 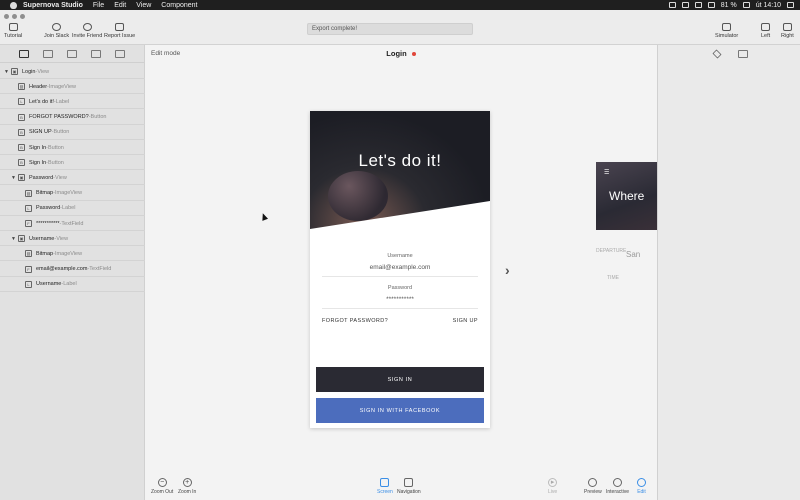 I want to click on password-label: Password, so click(x=400, y=288).